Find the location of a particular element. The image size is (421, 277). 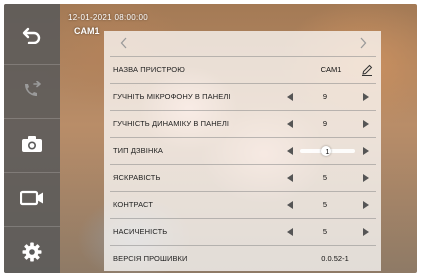

next-page-button is located at coordinates (363, 43).